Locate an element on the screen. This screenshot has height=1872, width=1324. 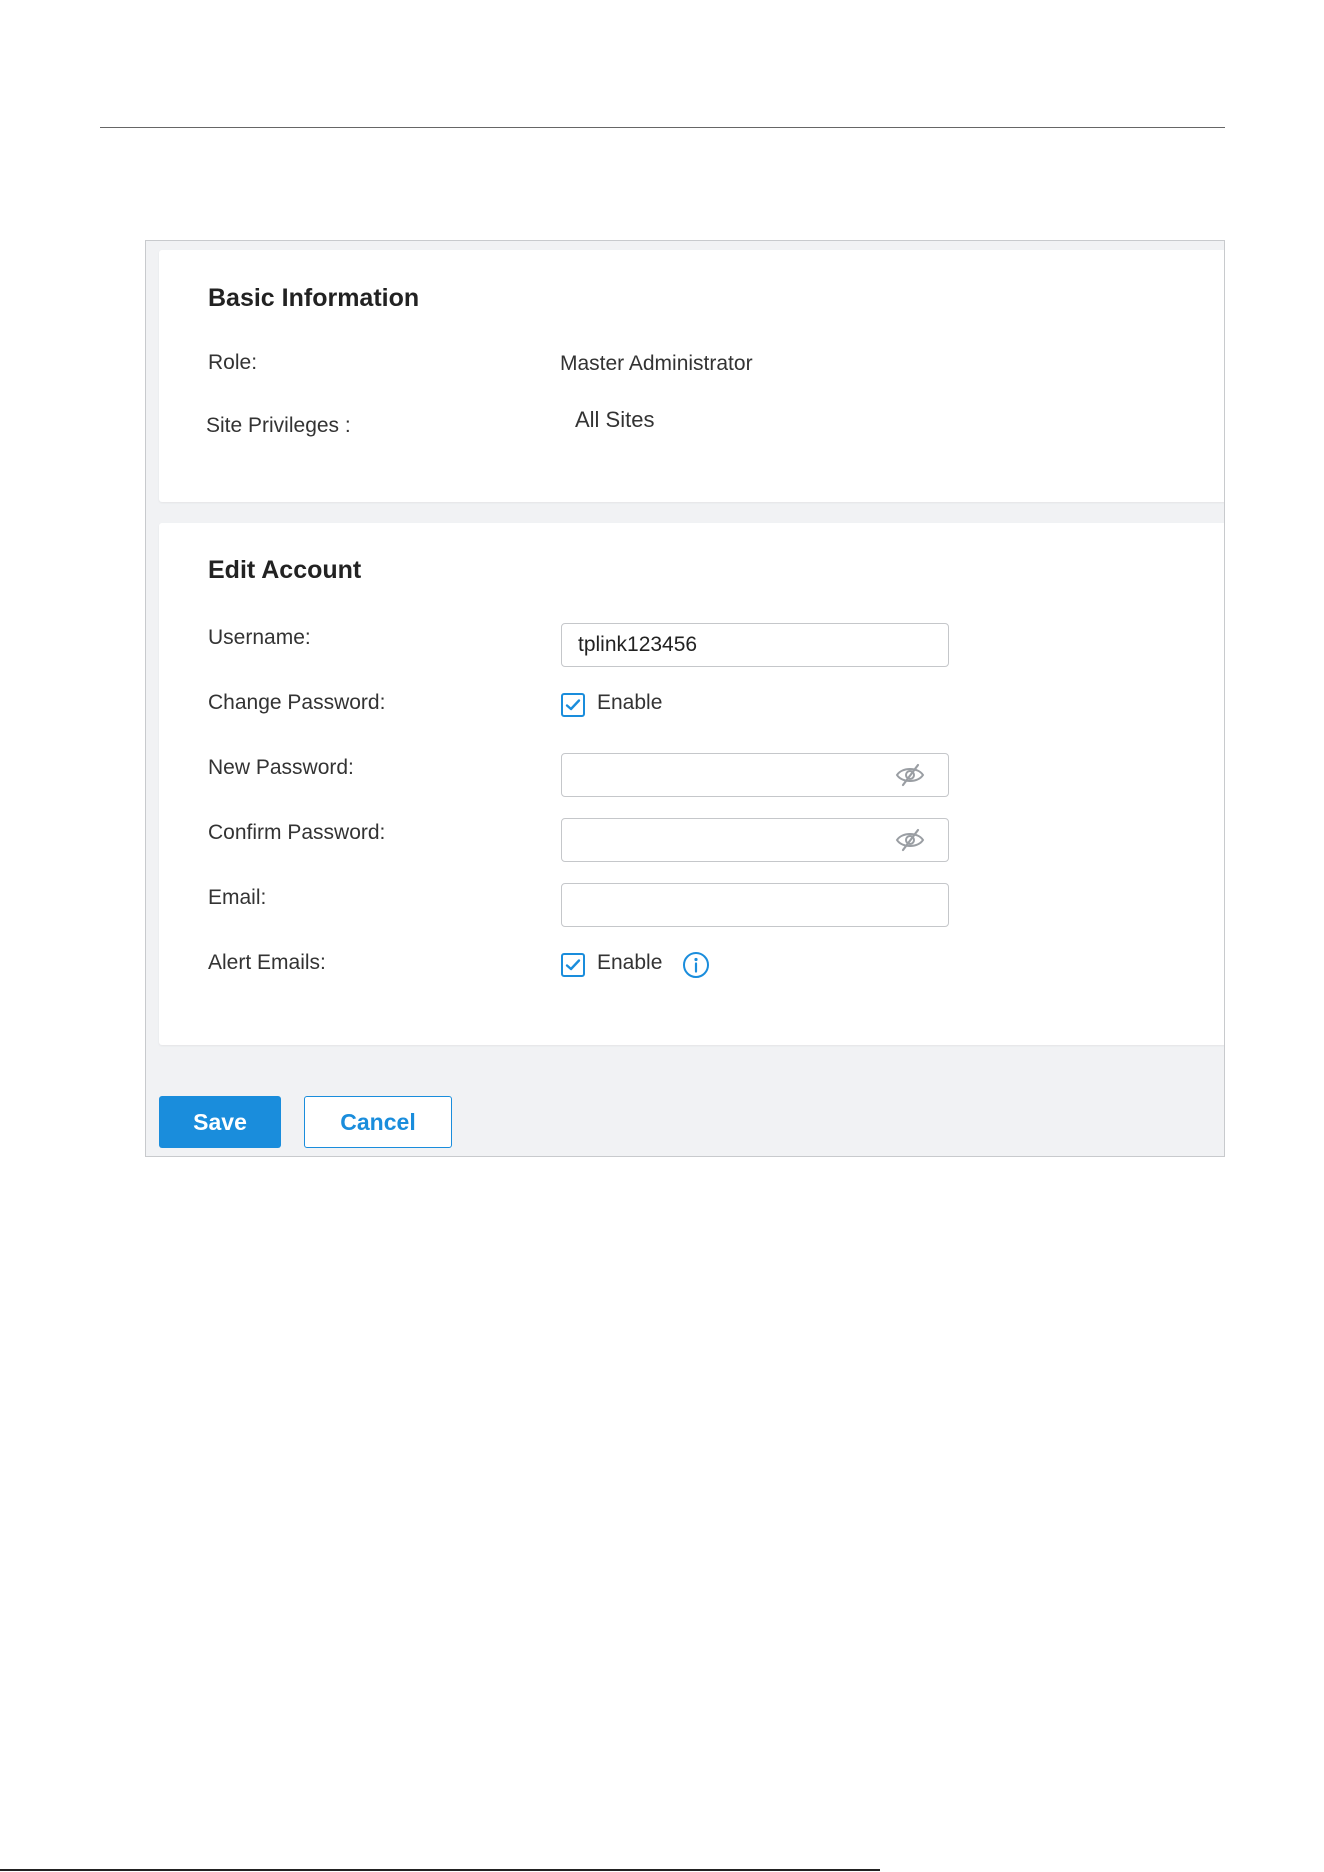
confirm-password-input is located at coordinates (755, 840).